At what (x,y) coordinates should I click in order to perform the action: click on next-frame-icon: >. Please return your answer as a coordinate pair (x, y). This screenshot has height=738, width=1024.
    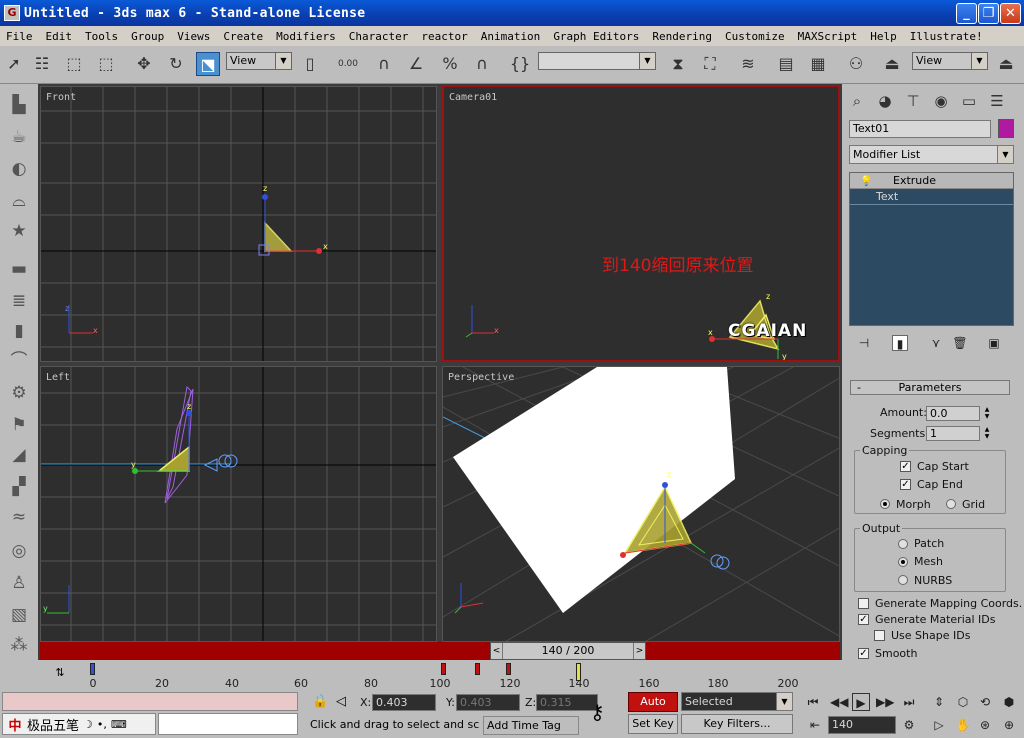
    Looking at the image, I should click on (639, 651).